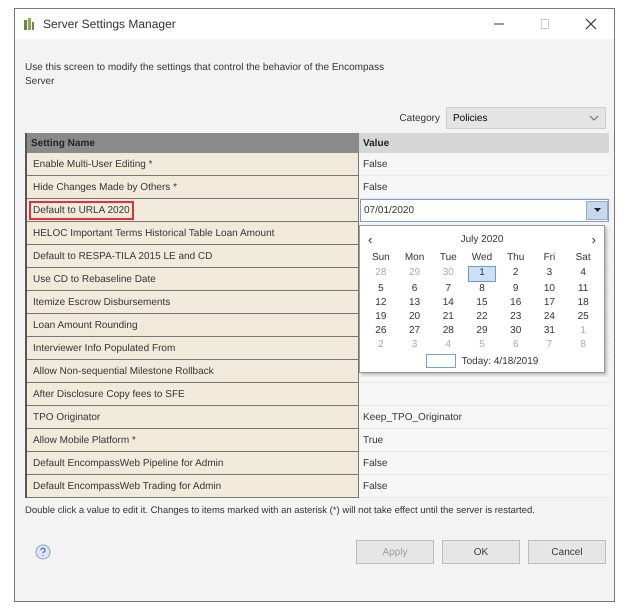 The width and height of the screenshot is (624, 609). What do you see at coordinates (482, 239) in the screenshot?
I see `month-title: July 2020` at bounding box center [482, 239].